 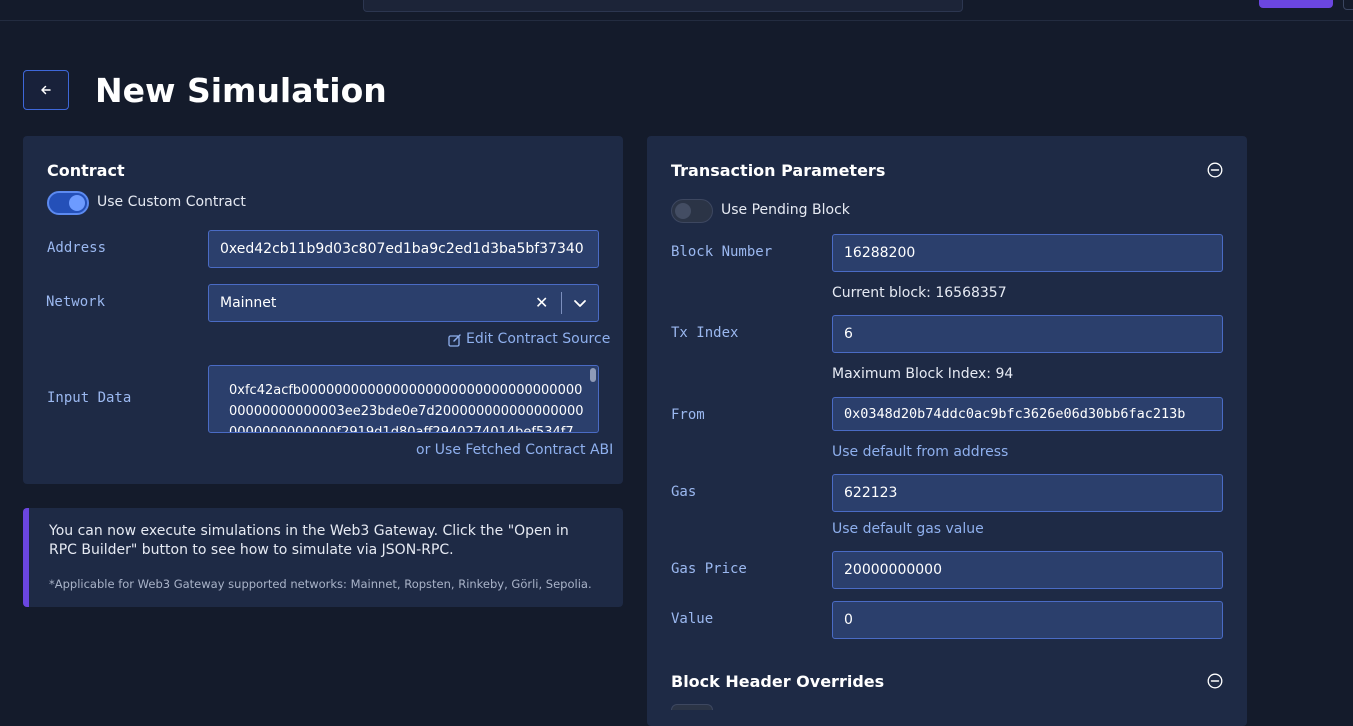 I want to click on gas-price-field: 20000000000, so click(x=1027, y=570).